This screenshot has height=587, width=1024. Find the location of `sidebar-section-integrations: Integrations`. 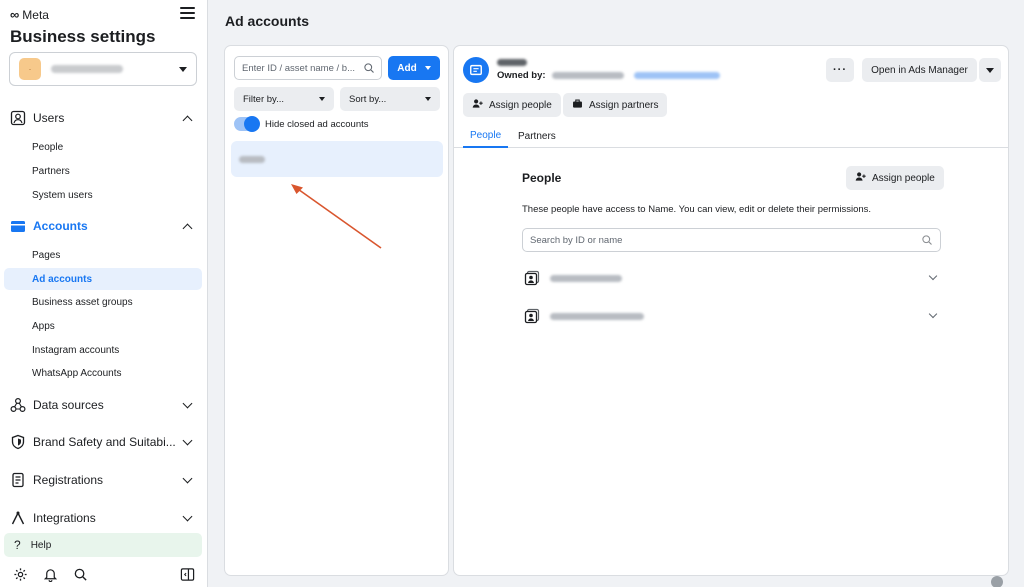

sidebar-section-integrations: Integrations is located at coordinates (104, 518).